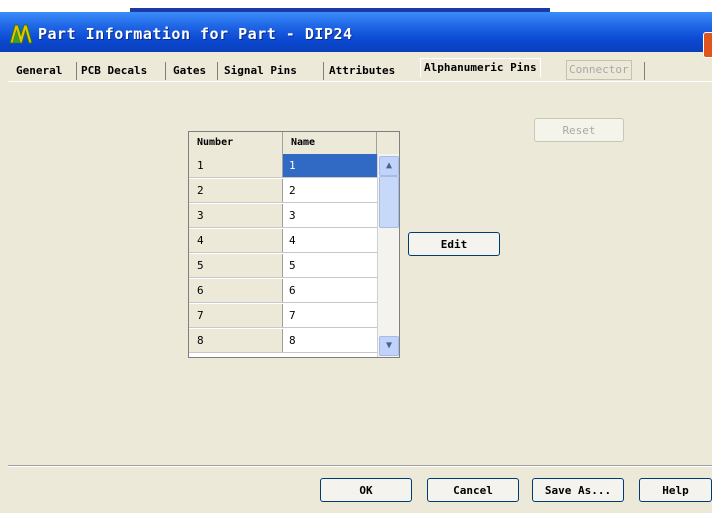  I want to click on close-button, so click(707, 45).